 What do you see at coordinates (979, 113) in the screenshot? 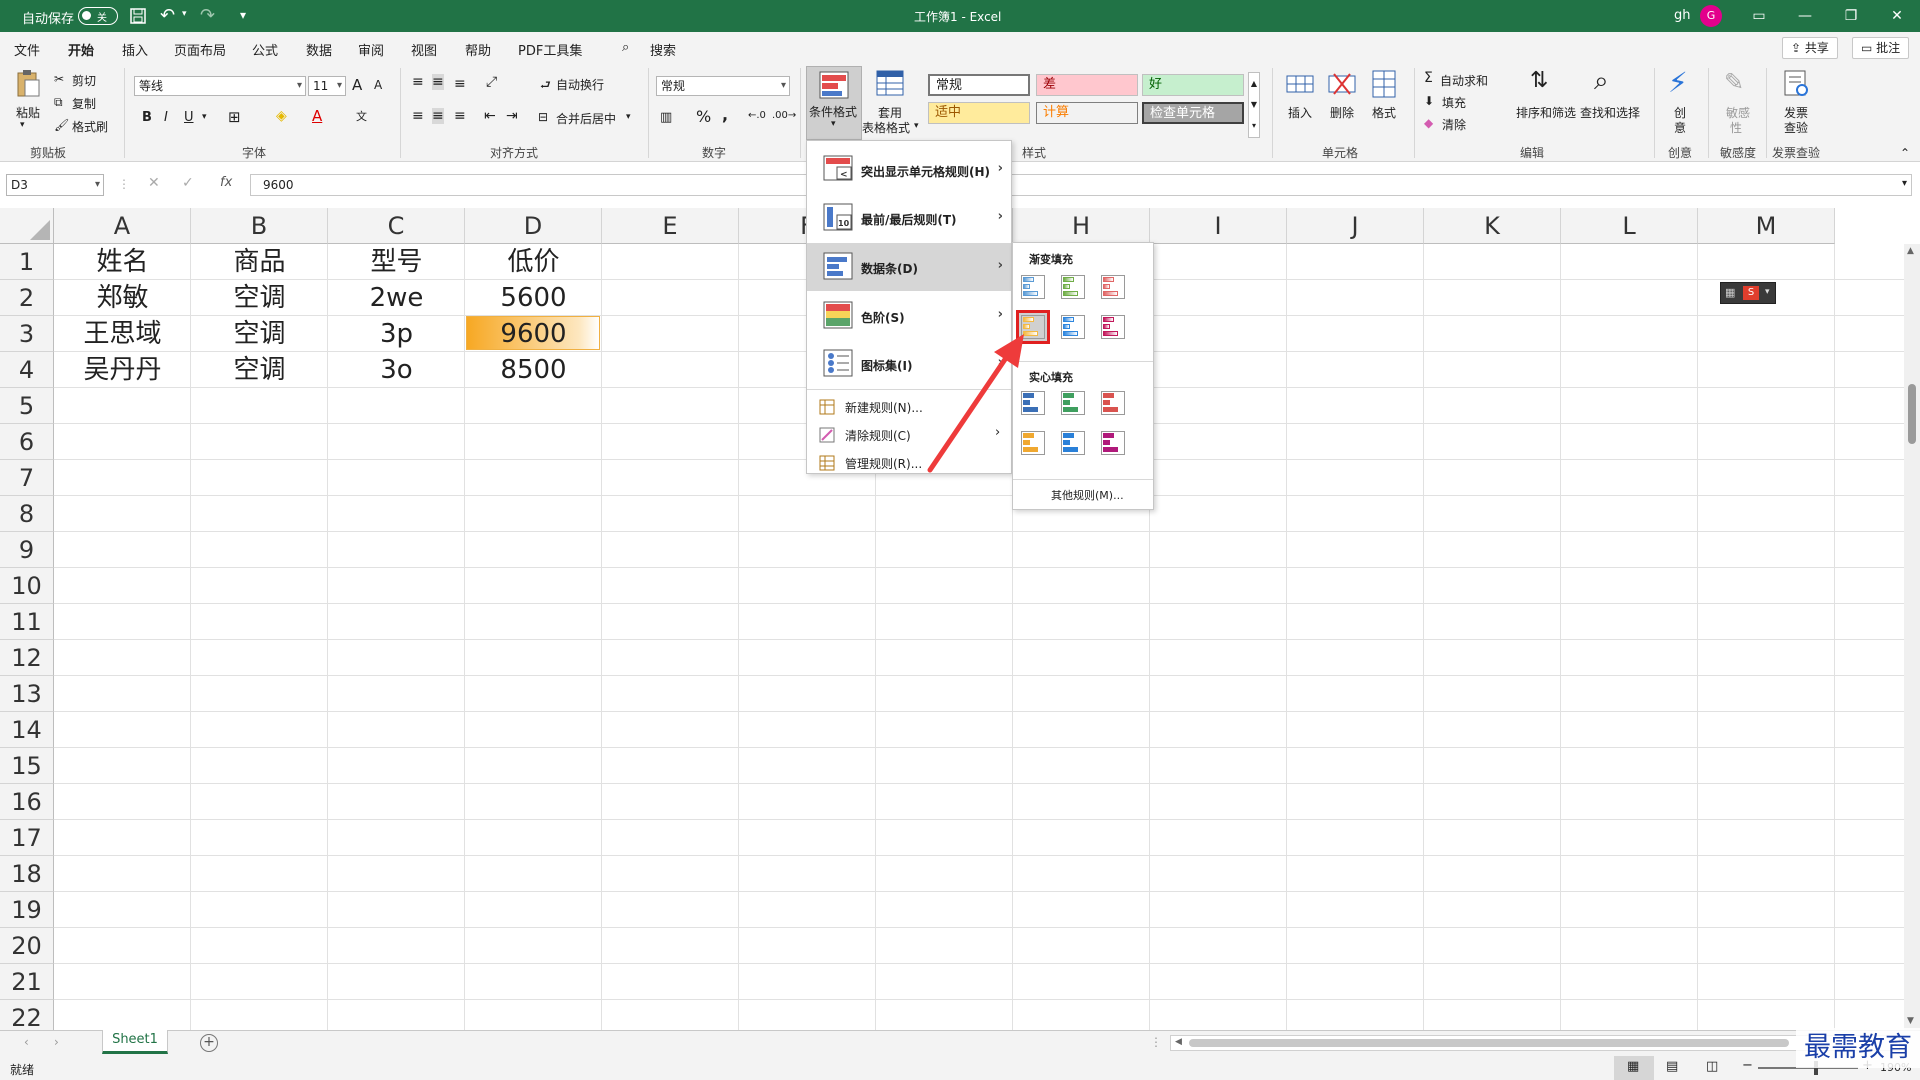
I see `style-neutral: 适中` at bounding box center [979, 113].